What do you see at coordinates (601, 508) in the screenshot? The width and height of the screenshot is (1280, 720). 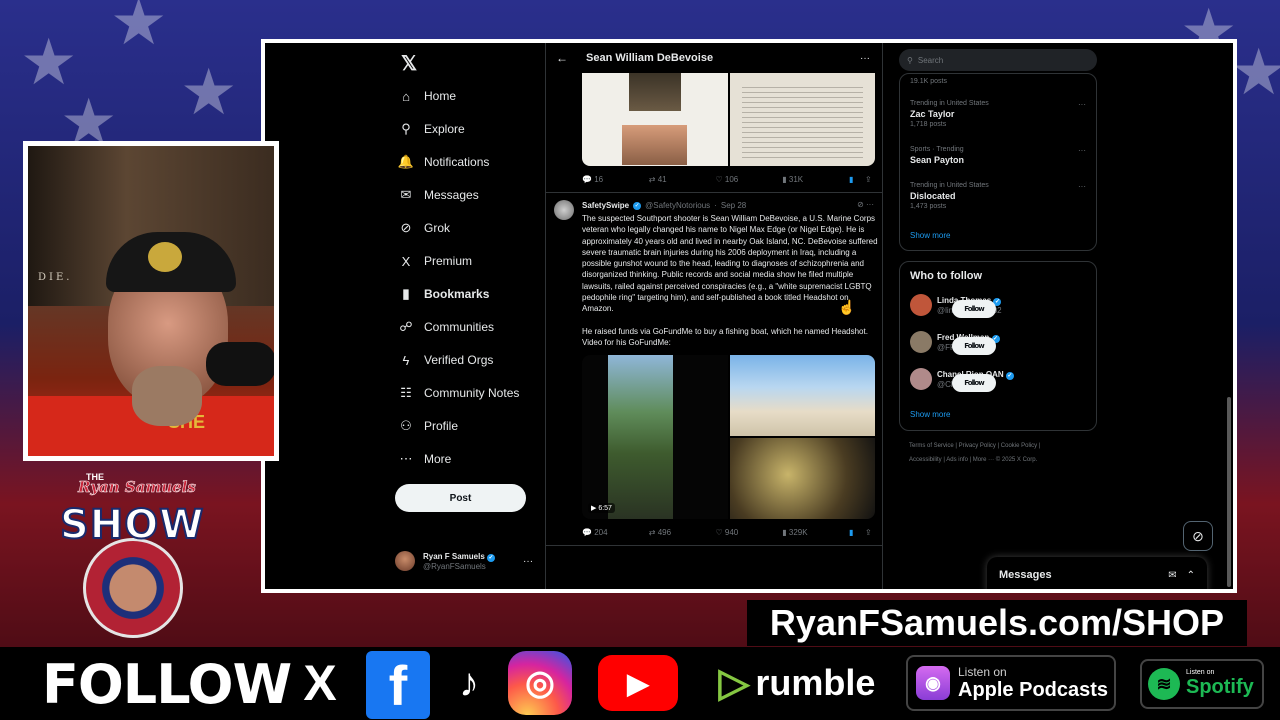 I see `video-duration: ▶ 6:57` at bounding box center [601, 508].